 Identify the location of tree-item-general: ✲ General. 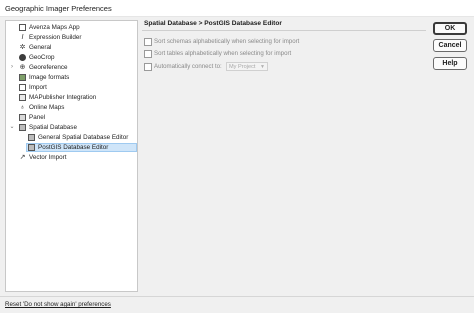
(71, 47).